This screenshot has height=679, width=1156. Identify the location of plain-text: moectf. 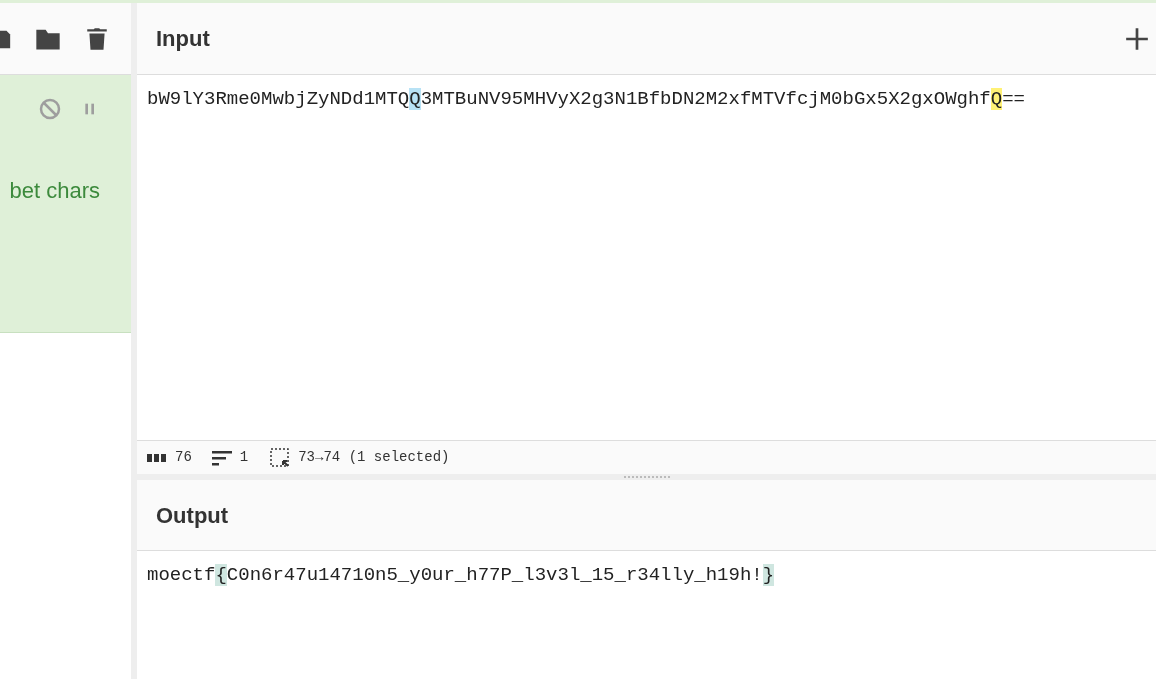
(181, 575).